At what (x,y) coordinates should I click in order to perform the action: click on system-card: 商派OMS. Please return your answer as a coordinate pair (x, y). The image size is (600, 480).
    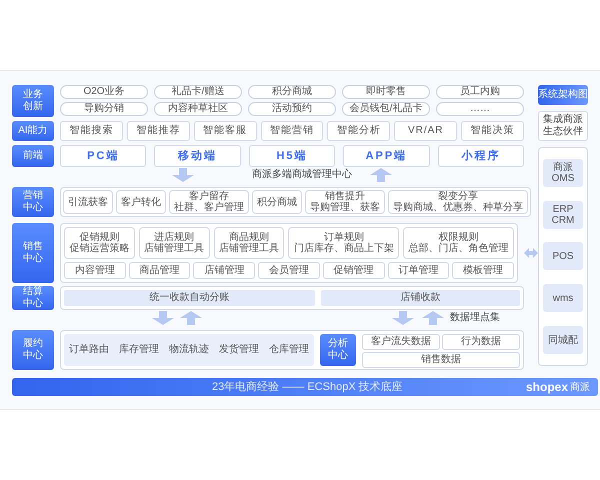
    Looking at the image, I should click on (563, 172).